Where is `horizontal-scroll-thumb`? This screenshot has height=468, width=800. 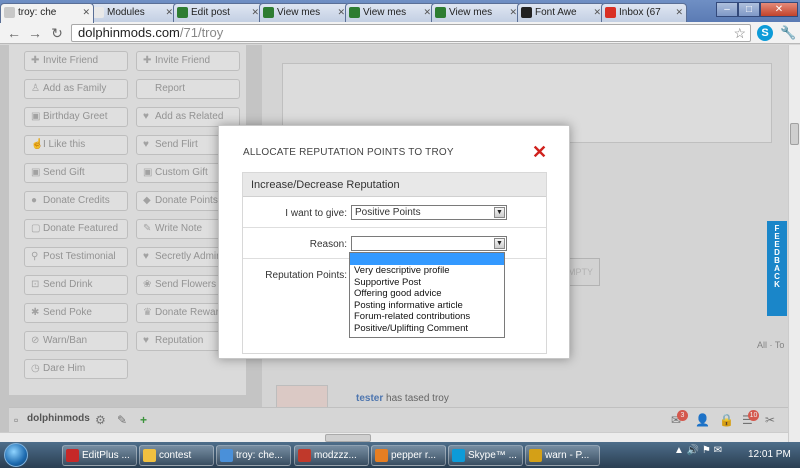 horizontal-scroll-thumb is located at coordinates (348, 438).